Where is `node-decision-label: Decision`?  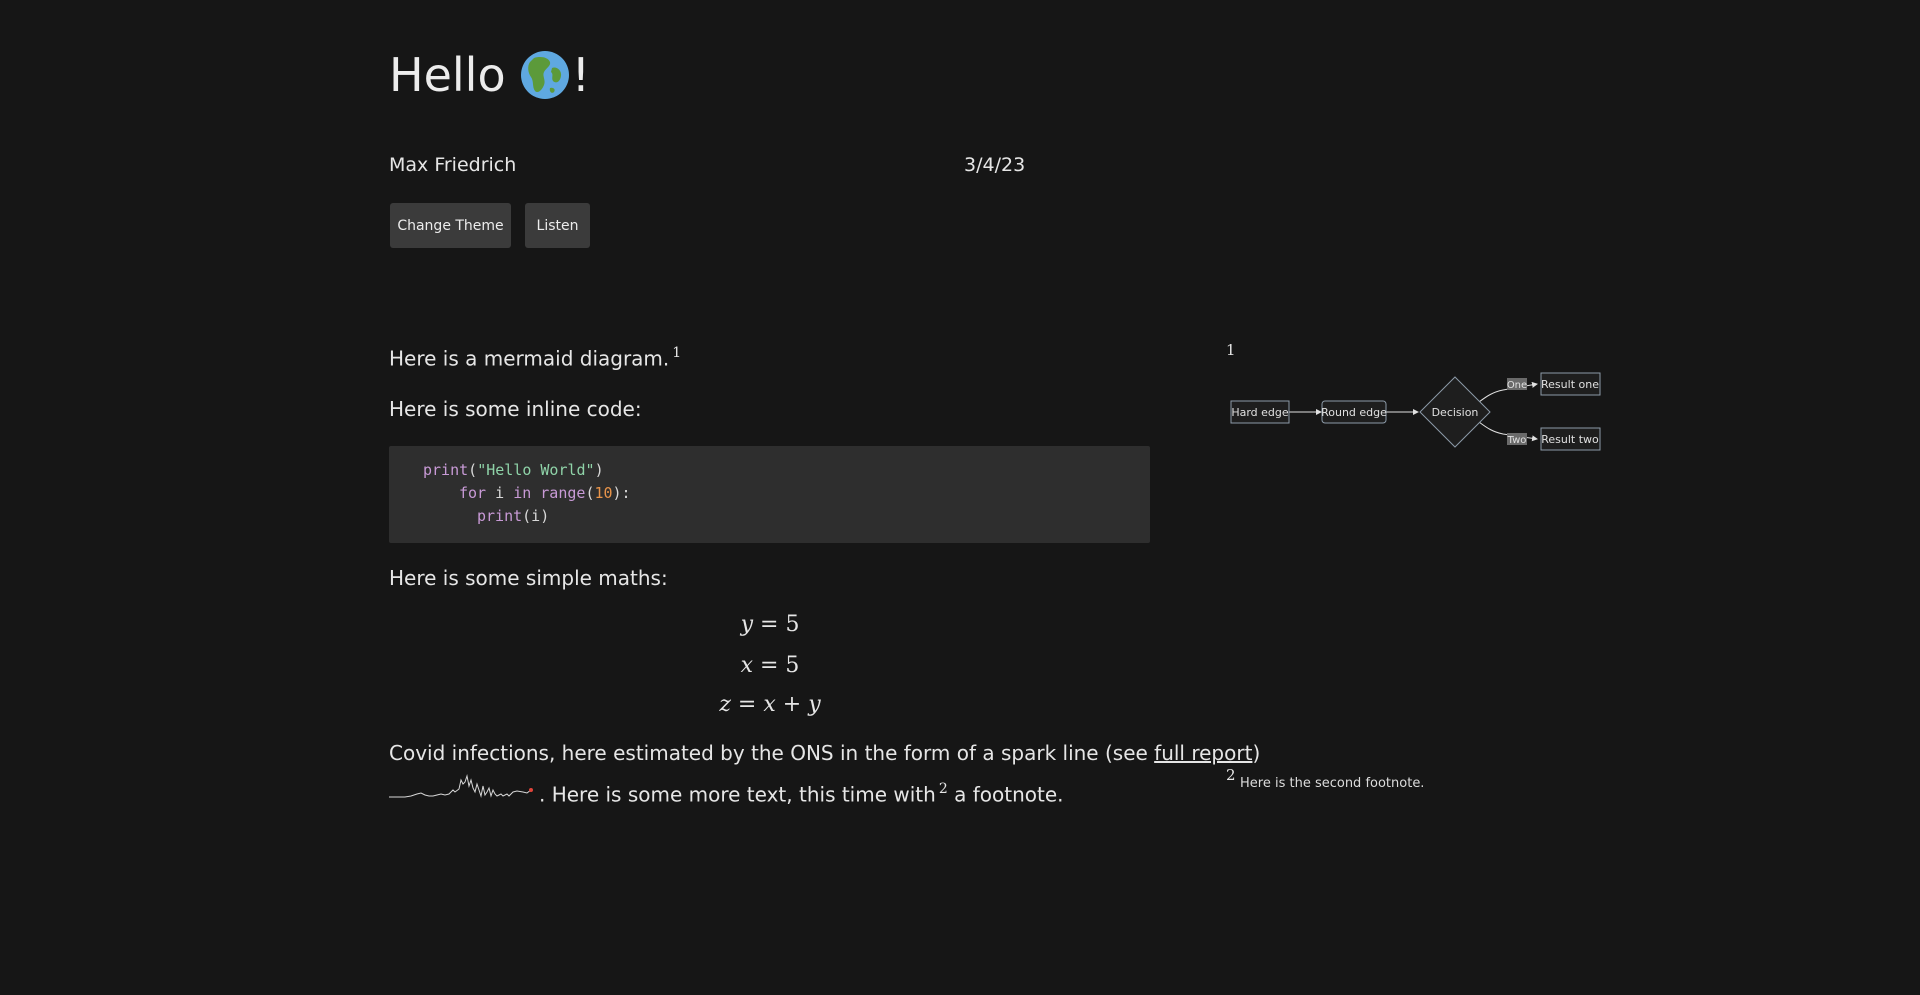 node-decision-label: Decision is located at coordinates (1455, 412).